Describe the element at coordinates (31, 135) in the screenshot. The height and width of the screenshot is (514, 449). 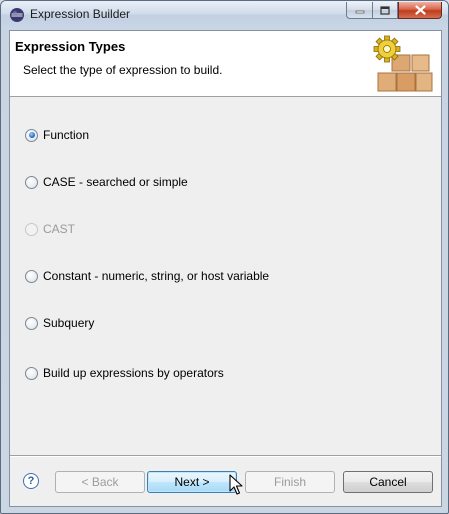
I see `function-radio` at that location.